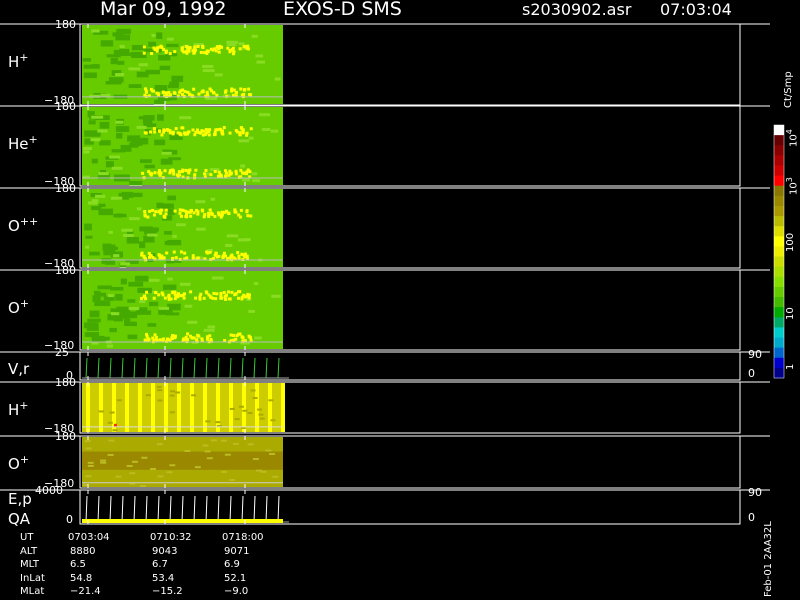 The image size is (800, 600). Describe the element at coordinates (577, 9) in the screenshot. I see `file-name: s2030902.asr` at that location.